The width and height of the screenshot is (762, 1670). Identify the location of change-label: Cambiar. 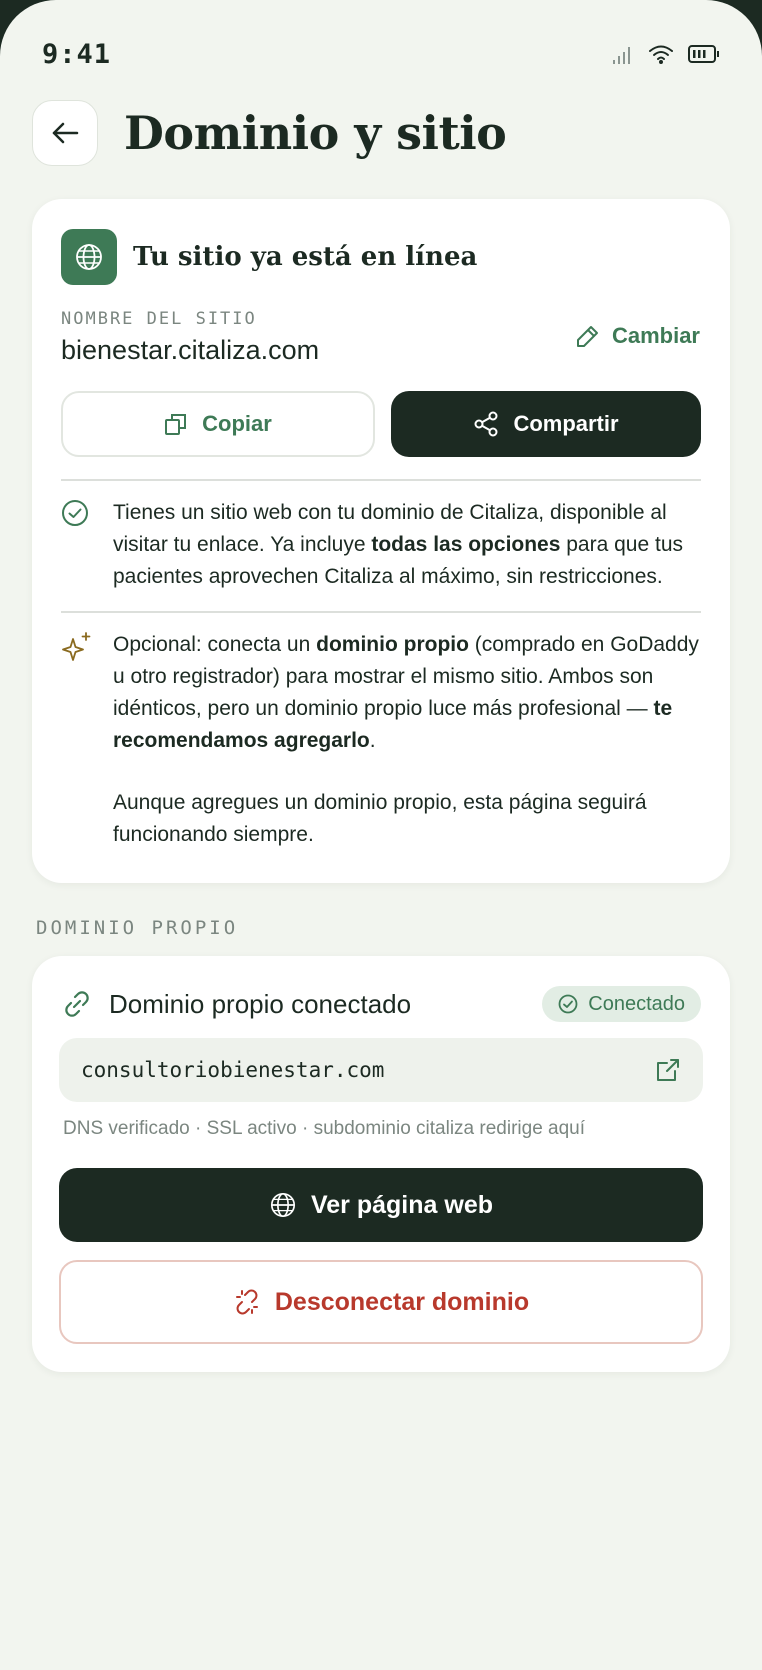
(655, 335).